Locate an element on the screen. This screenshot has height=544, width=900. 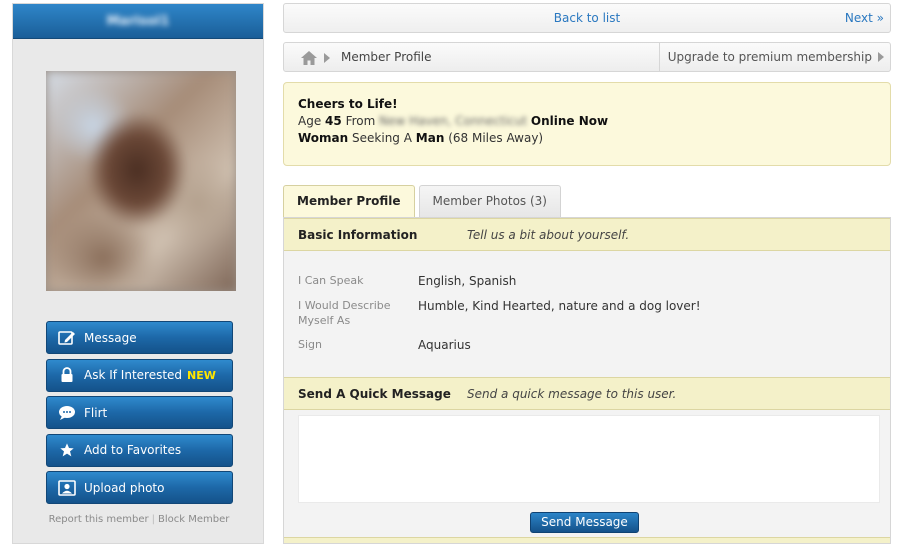
back-to-list-link: Back to list is located at coordinates (587, 18).